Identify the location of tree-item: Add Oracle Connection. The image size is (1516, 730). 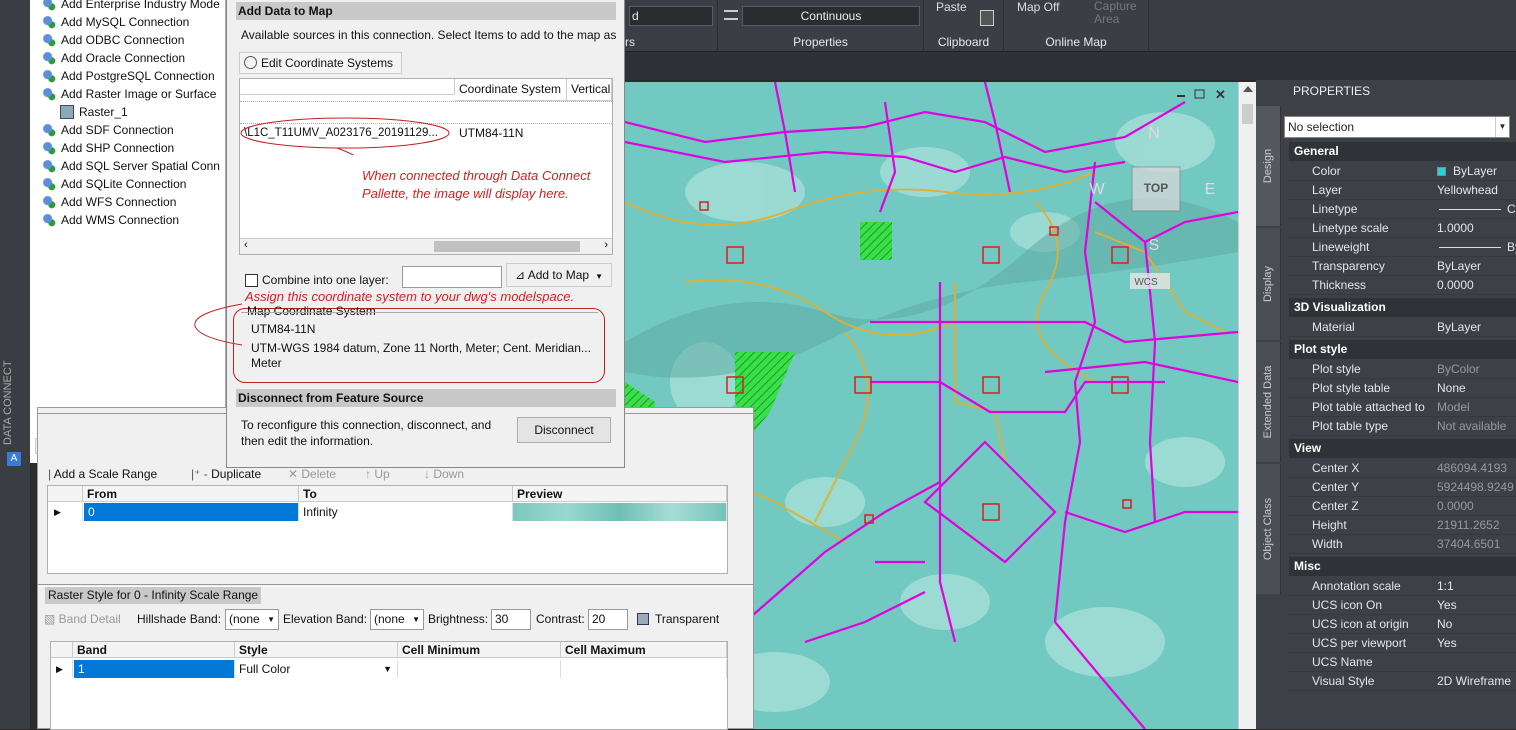
(113, 58).